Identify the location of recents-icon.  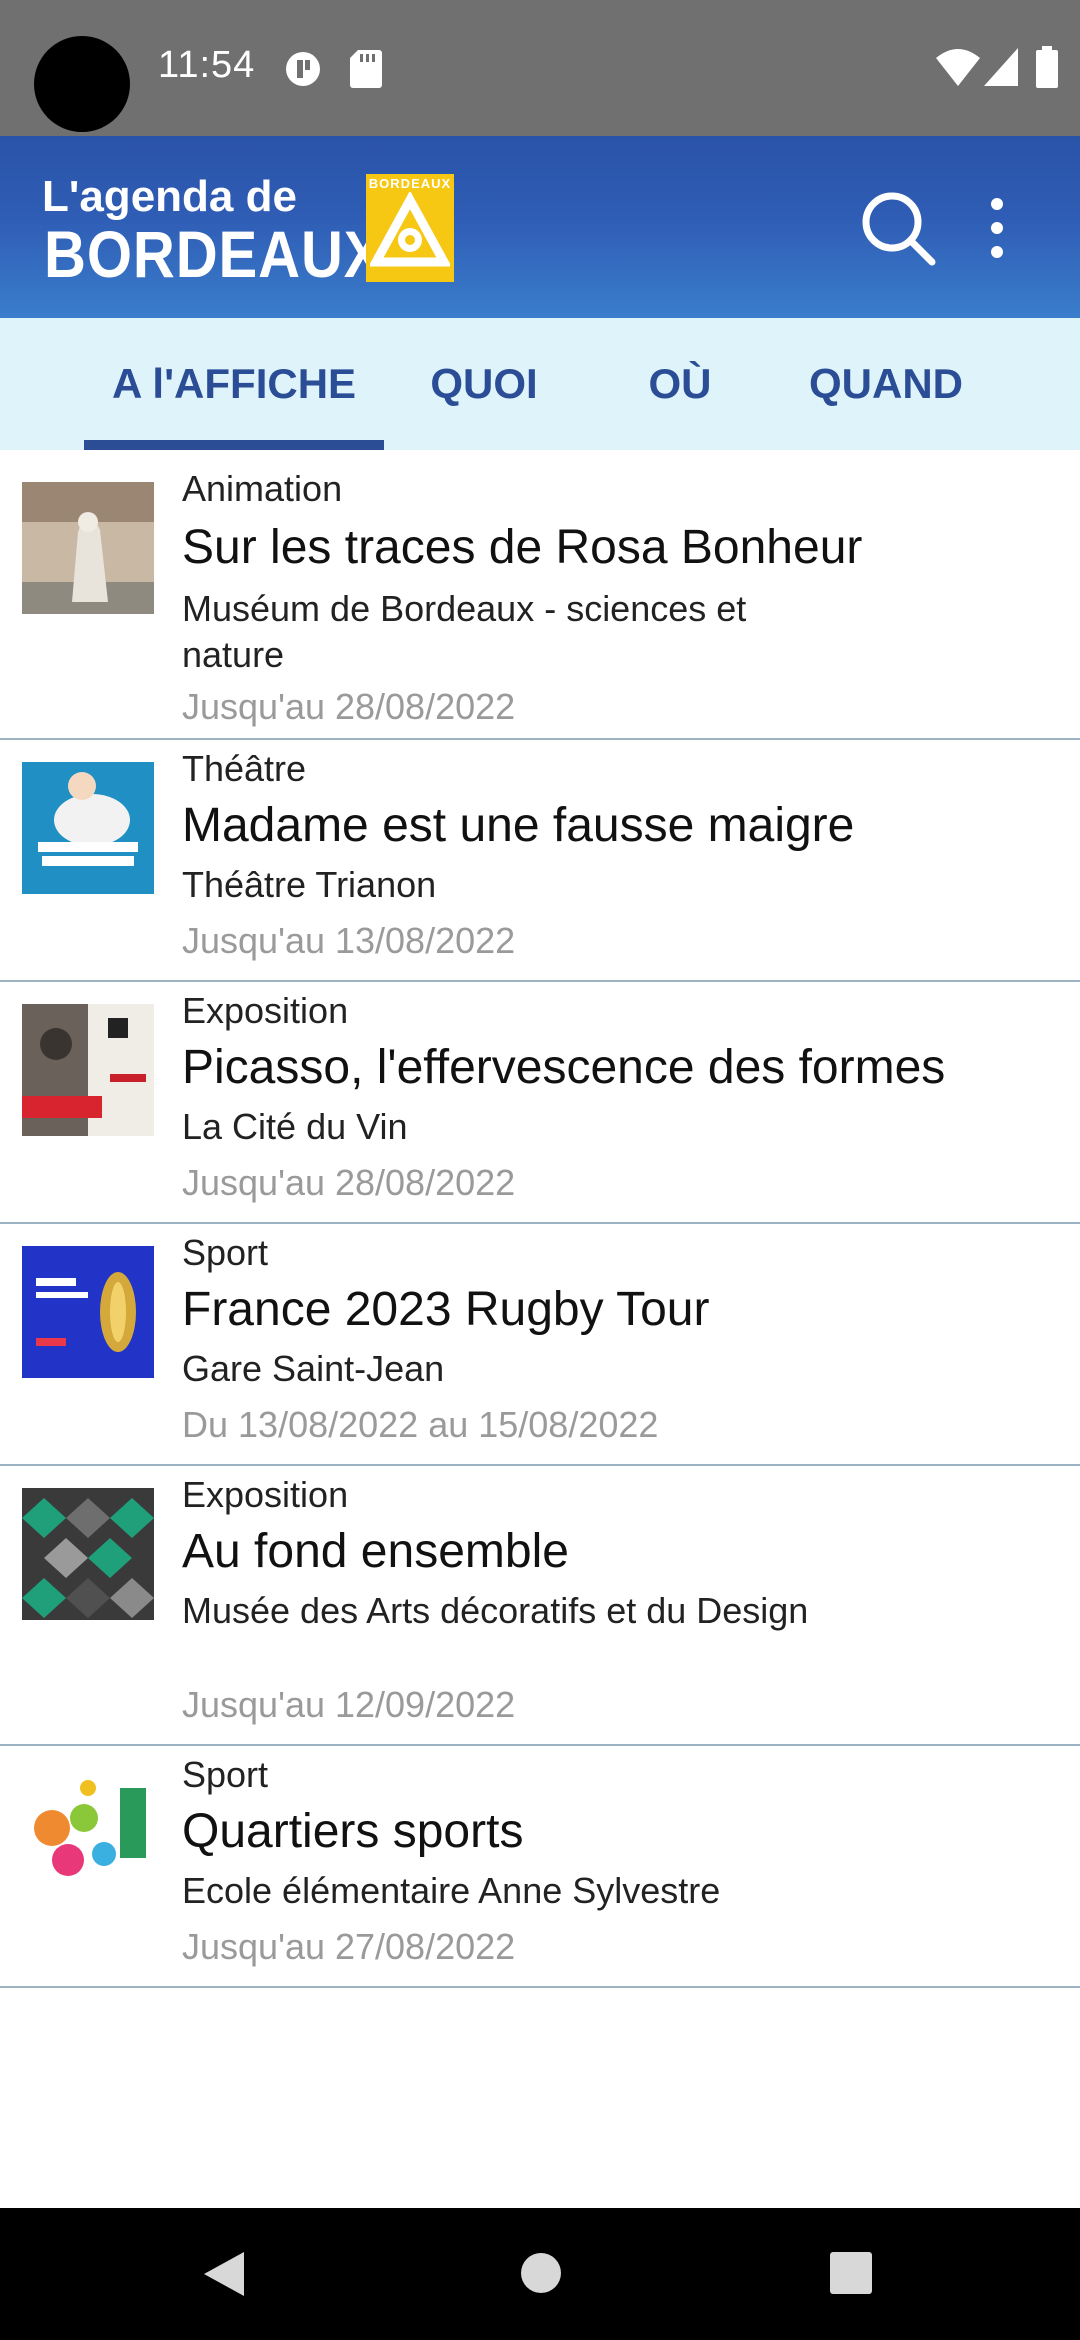
(851, 2273).